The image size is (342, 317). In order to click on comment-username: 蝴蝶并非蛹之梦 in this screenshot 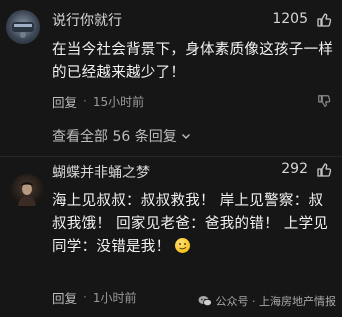, I will do `click(101, 172)`.